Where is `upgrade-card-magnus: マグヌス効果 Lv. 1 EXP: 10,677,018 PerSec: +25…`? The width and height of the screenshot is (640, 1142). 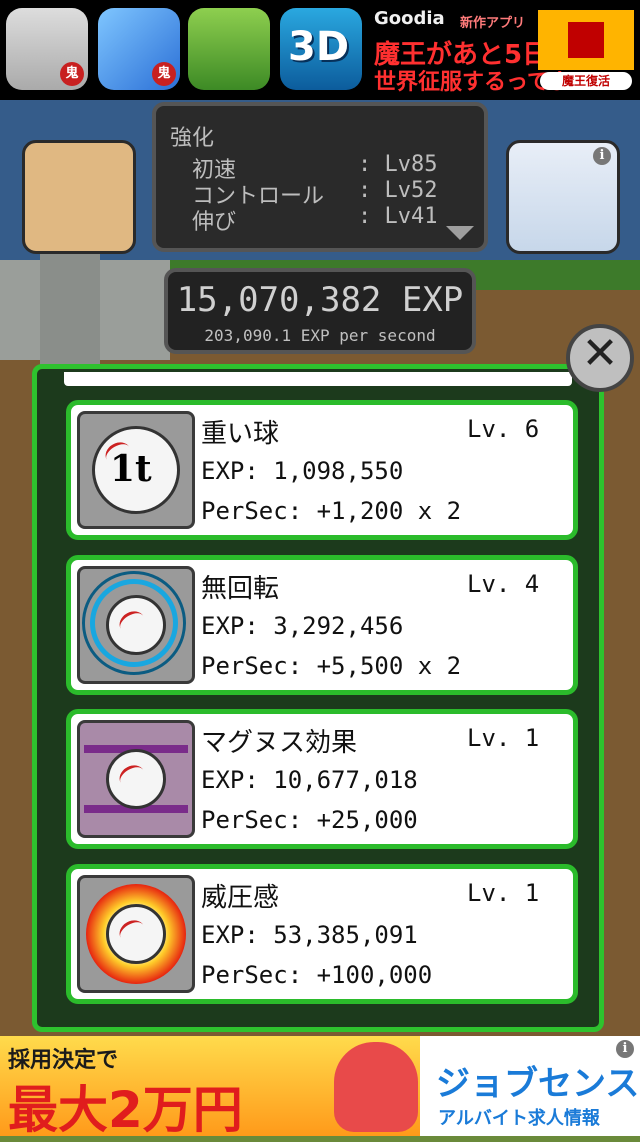
upgrade-card-magnus: マグヌス効果 Lv. 1 EXP: 10,677,018 PerSec: +25… is located at coordinates (322, 779).